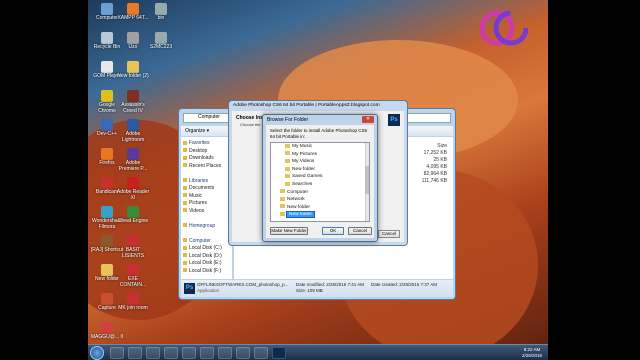 The width and height of the screenshot is (640, 360). What do you see at coordinates (198, 150) in the screenshot?
I see `nav-item-label: Desktop` at bounding box center [198, 150].